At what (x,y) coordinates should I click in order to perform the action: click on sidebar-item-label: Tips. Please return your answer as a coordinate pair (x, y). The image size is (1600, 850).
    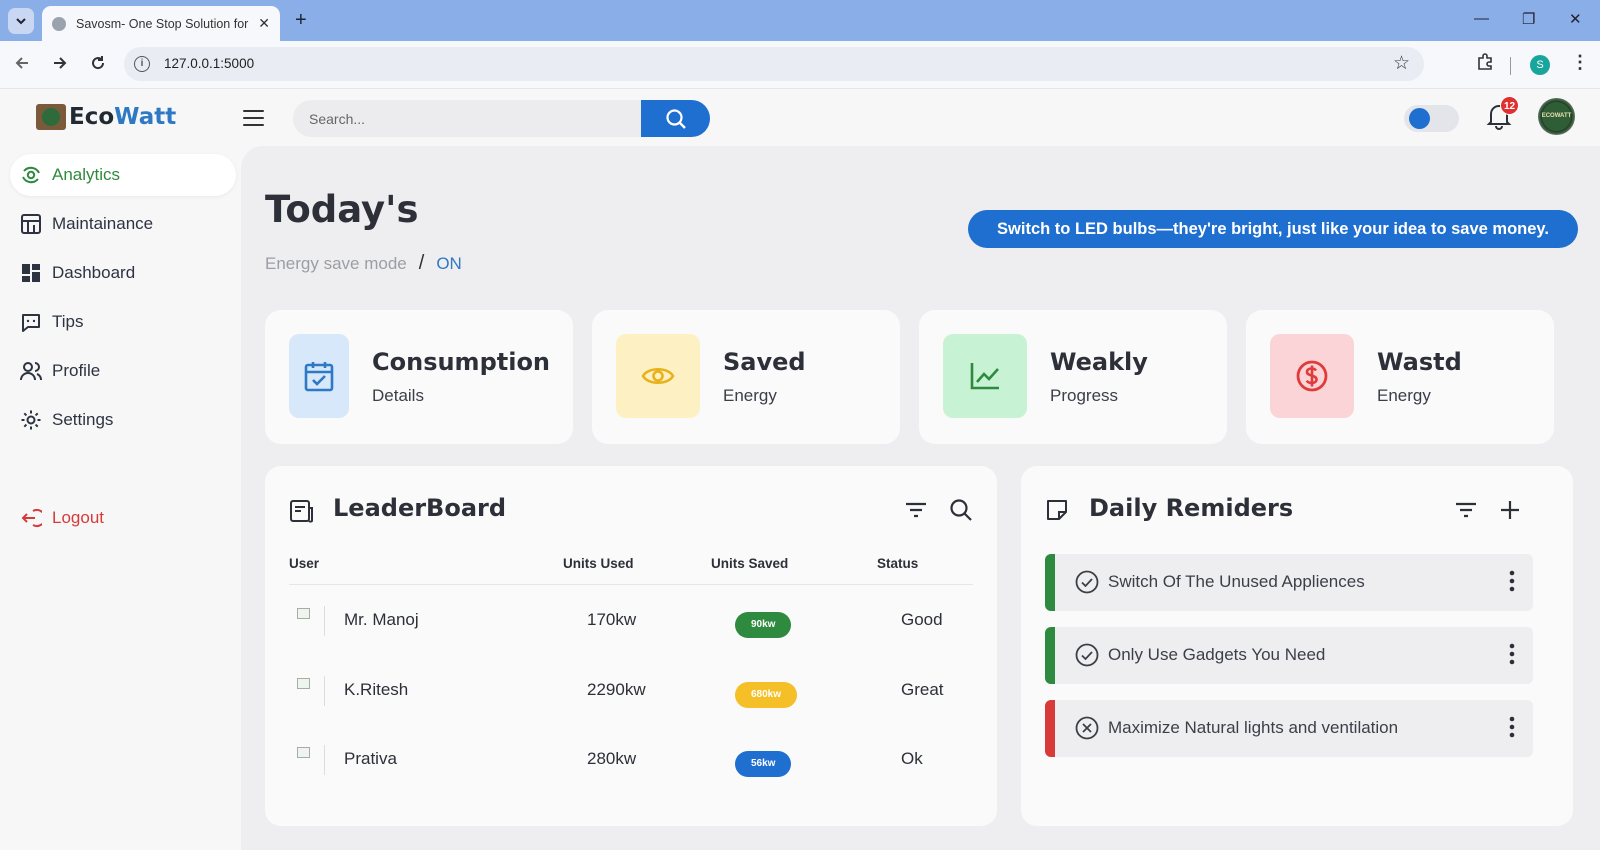
    Looking at the image, I should click on (68, 321).